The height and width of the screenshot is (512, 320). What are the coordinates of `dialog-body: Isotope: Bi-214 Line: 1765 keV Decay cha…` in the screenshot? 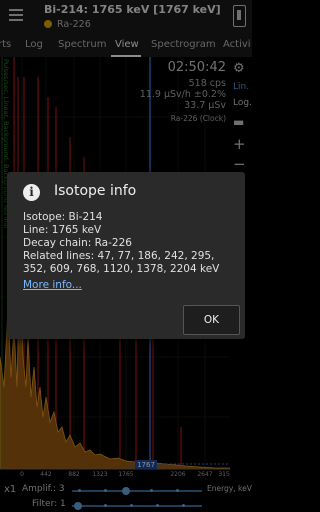 It's located at (130, 243).